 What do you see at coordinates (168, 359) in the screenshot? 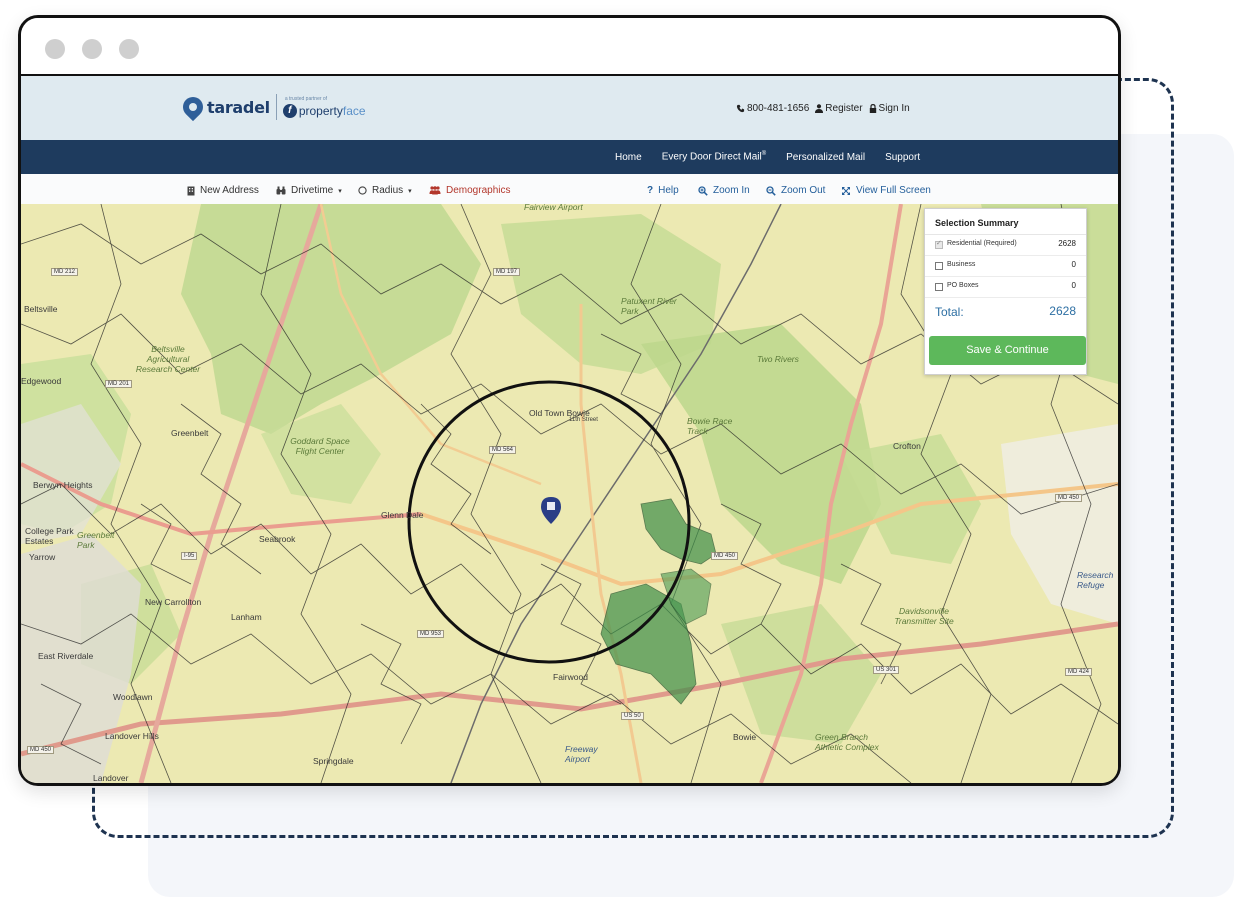
I see `map-label: Beltsville Agricultural Research Center` at bounding box center [168, 359].